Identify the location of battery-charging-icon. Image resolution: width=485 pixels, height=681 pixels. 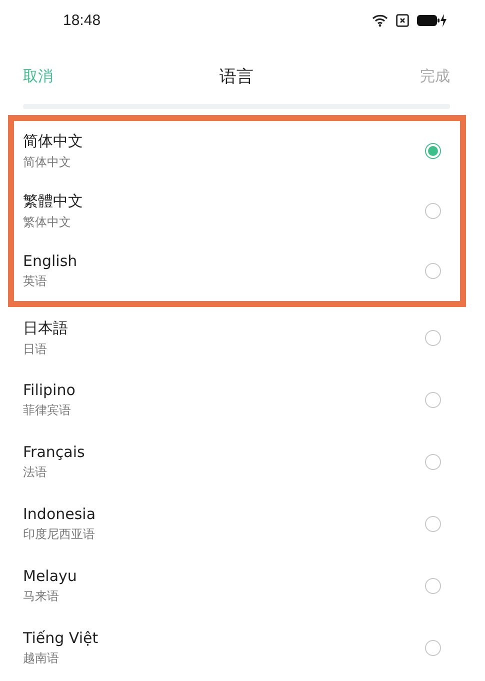
(432, 20).